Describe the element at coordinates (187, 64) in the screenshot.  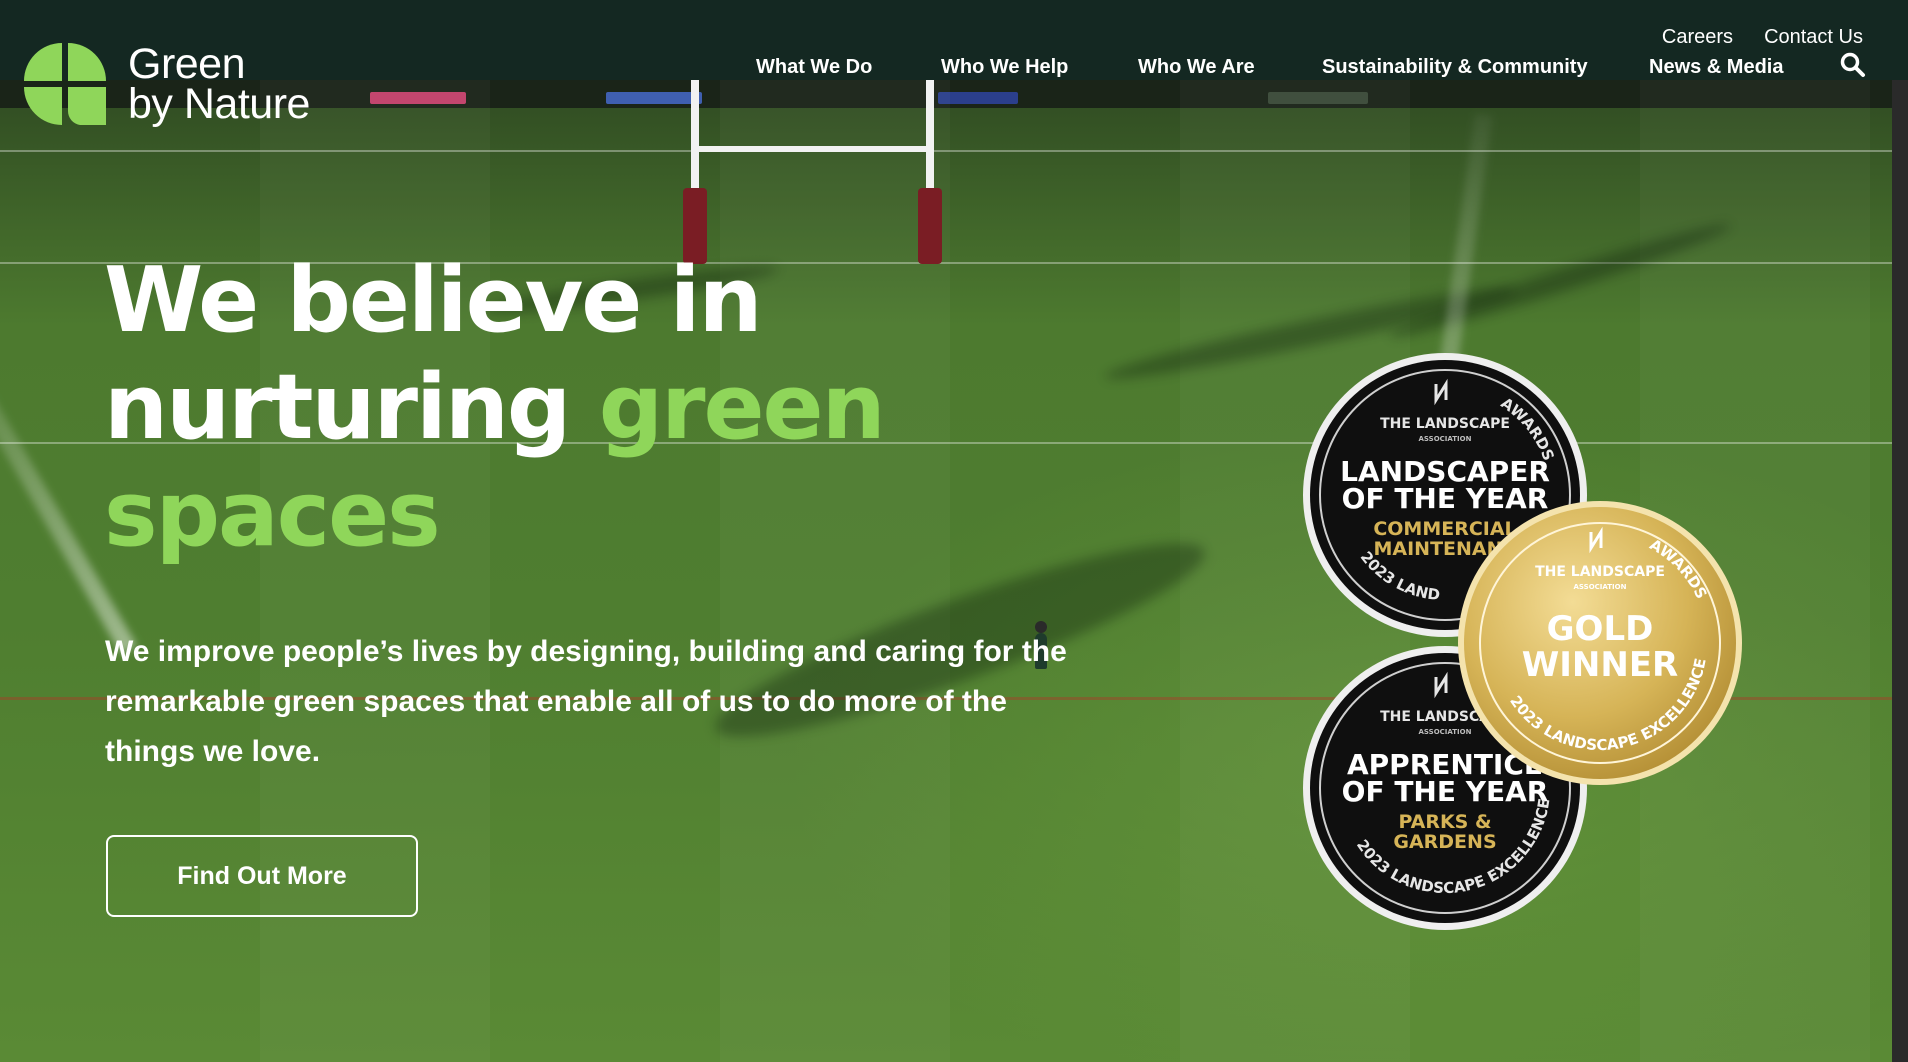
I see `brand-line1: Green` at that location.